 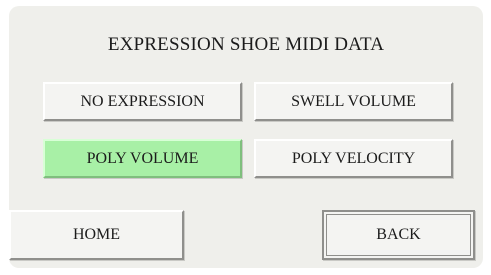 What do you see at coordinates (96, 235) in the screenshot?
I see `home-button: HOME` at bounding box center [96, 235].